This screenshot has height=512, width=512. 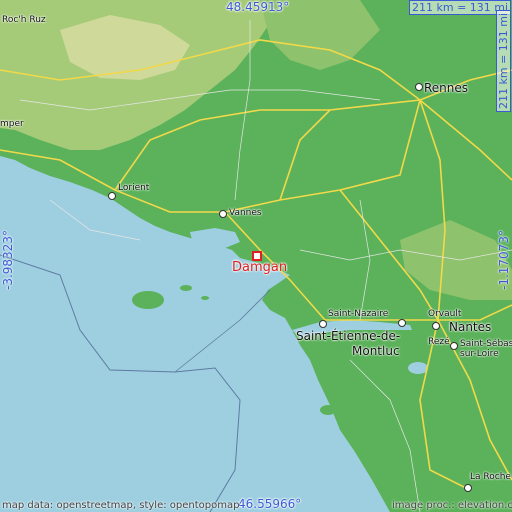 What do you see at coordinates (436, 326) in the screenshot?
I see `city-marker-nantes` at bounding box center [436, 326].